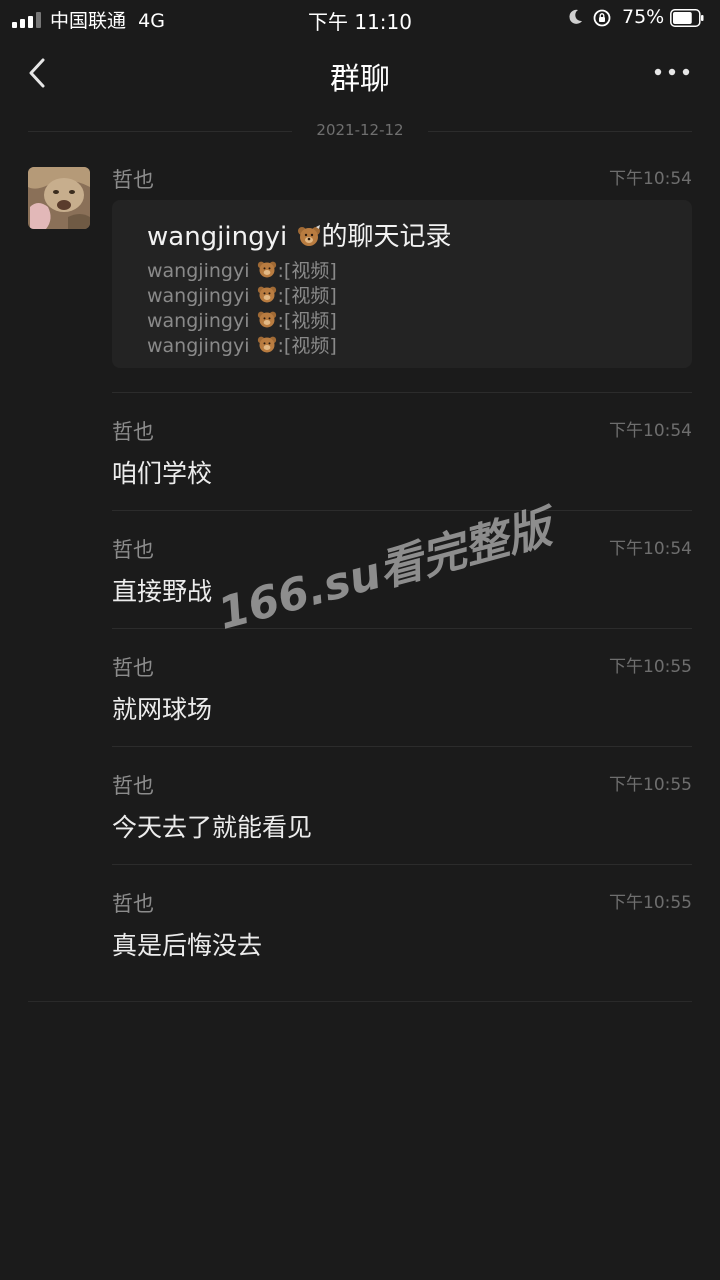  Describe the element at coordinates (162, 591) in the screenshot. I see `message-text: 直接野战` at that location.